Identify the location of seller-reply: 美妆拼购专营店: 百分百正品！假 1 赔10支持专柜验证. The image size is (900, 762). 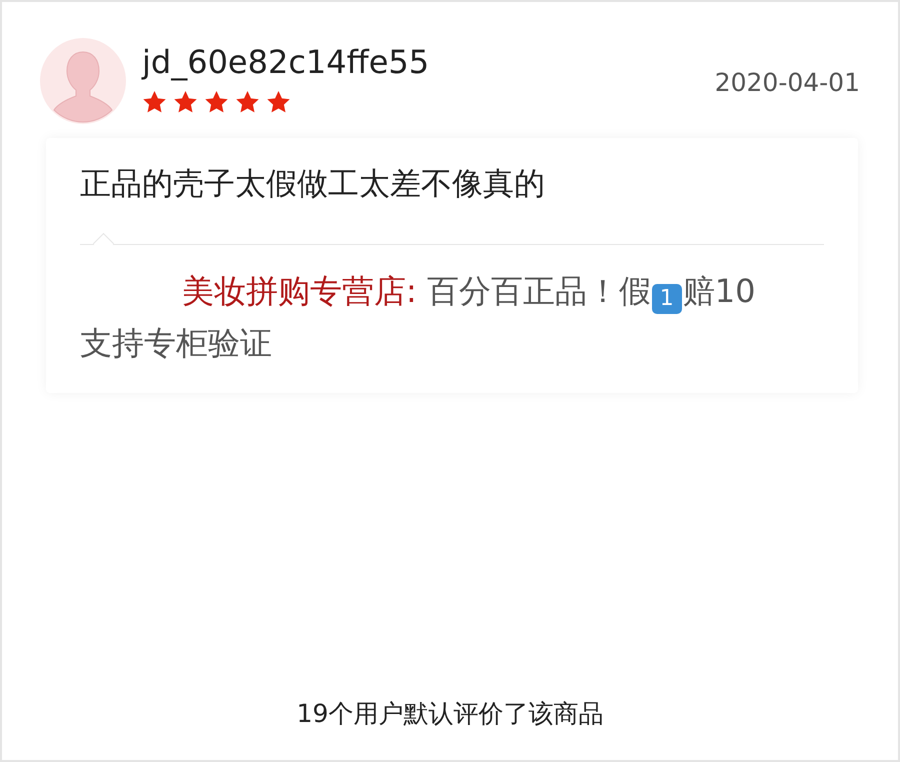
(418, 317).